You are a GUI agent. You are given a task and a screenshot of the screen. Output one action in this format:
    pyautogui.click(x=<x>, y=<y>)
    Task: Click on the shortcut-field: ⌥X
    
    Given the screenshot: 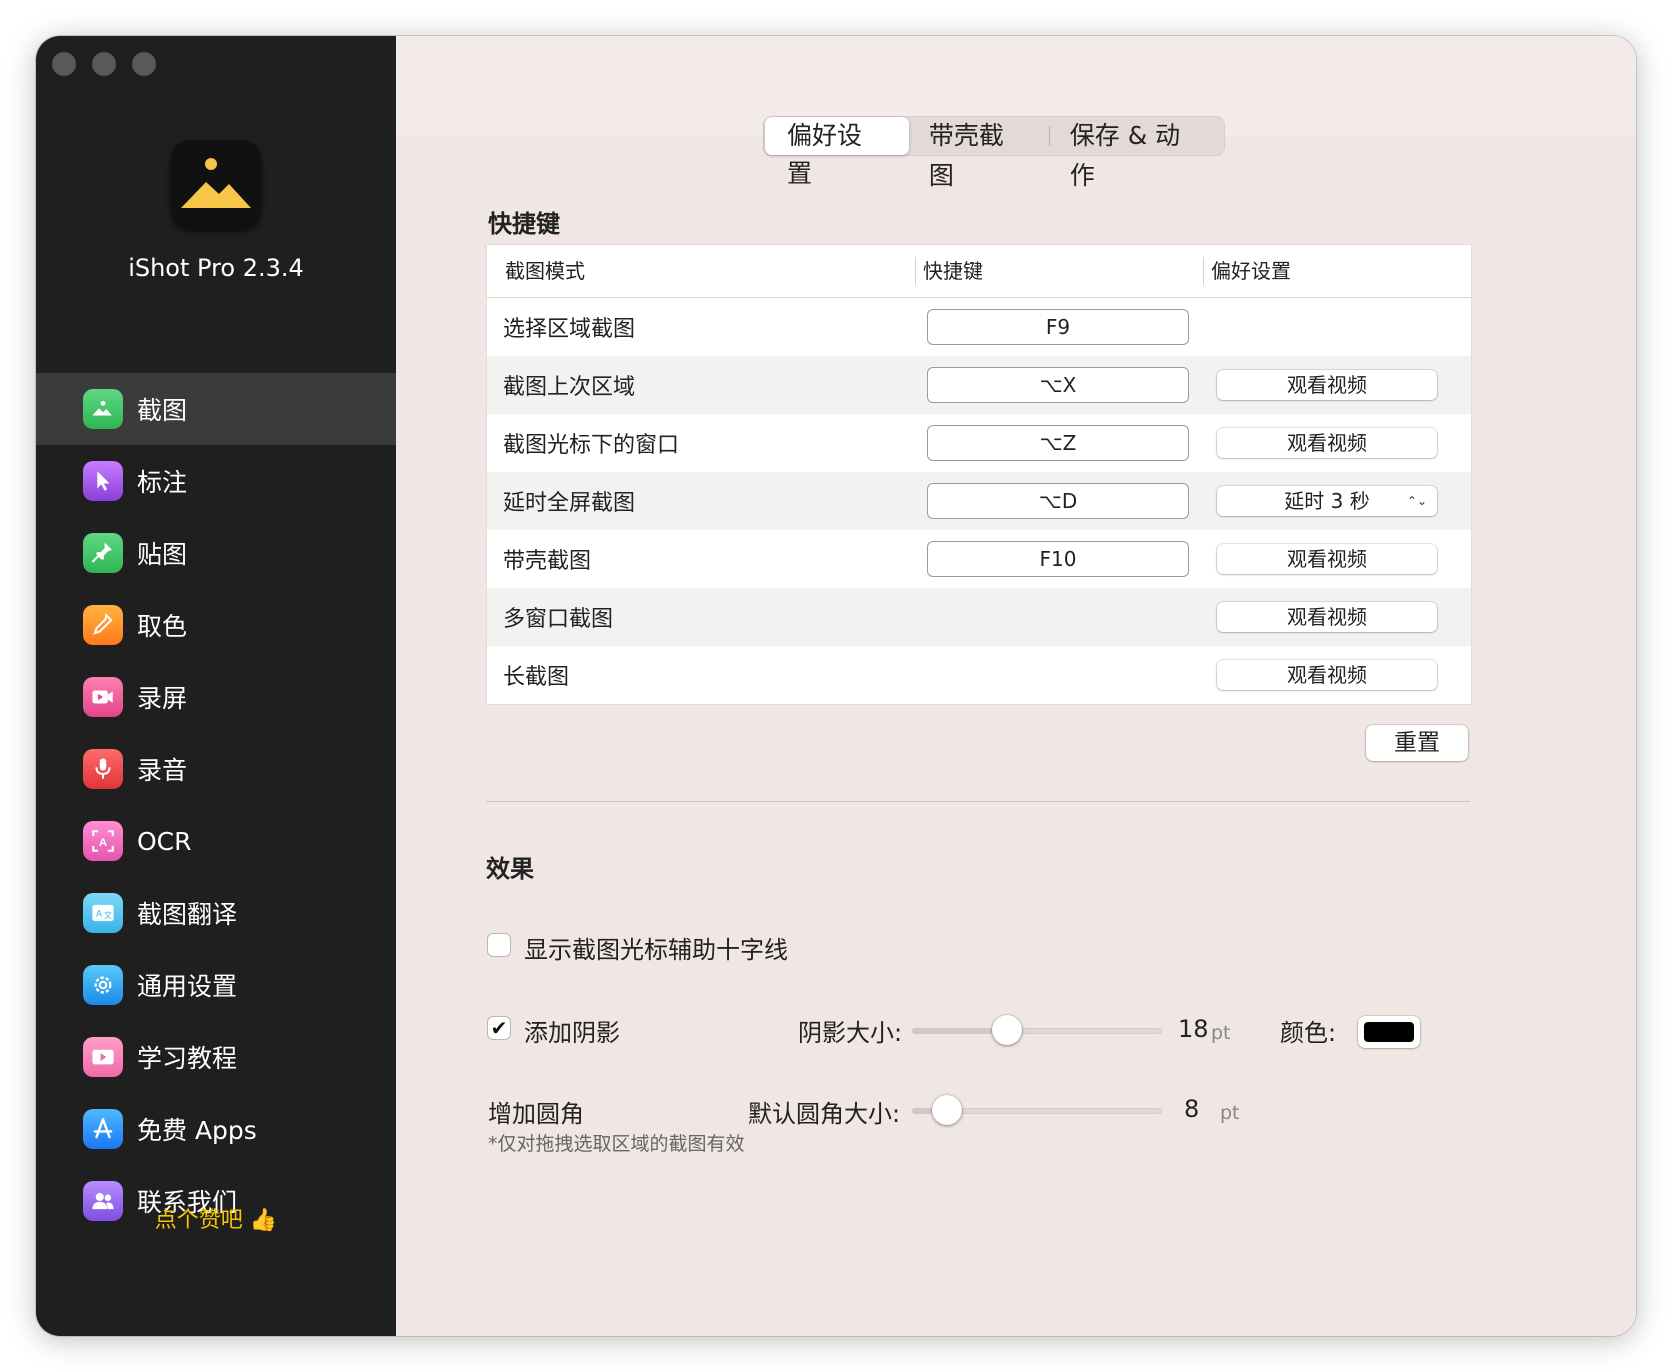 What is the action you would take?
    pyautogui.click(x=1058, y=385)
    